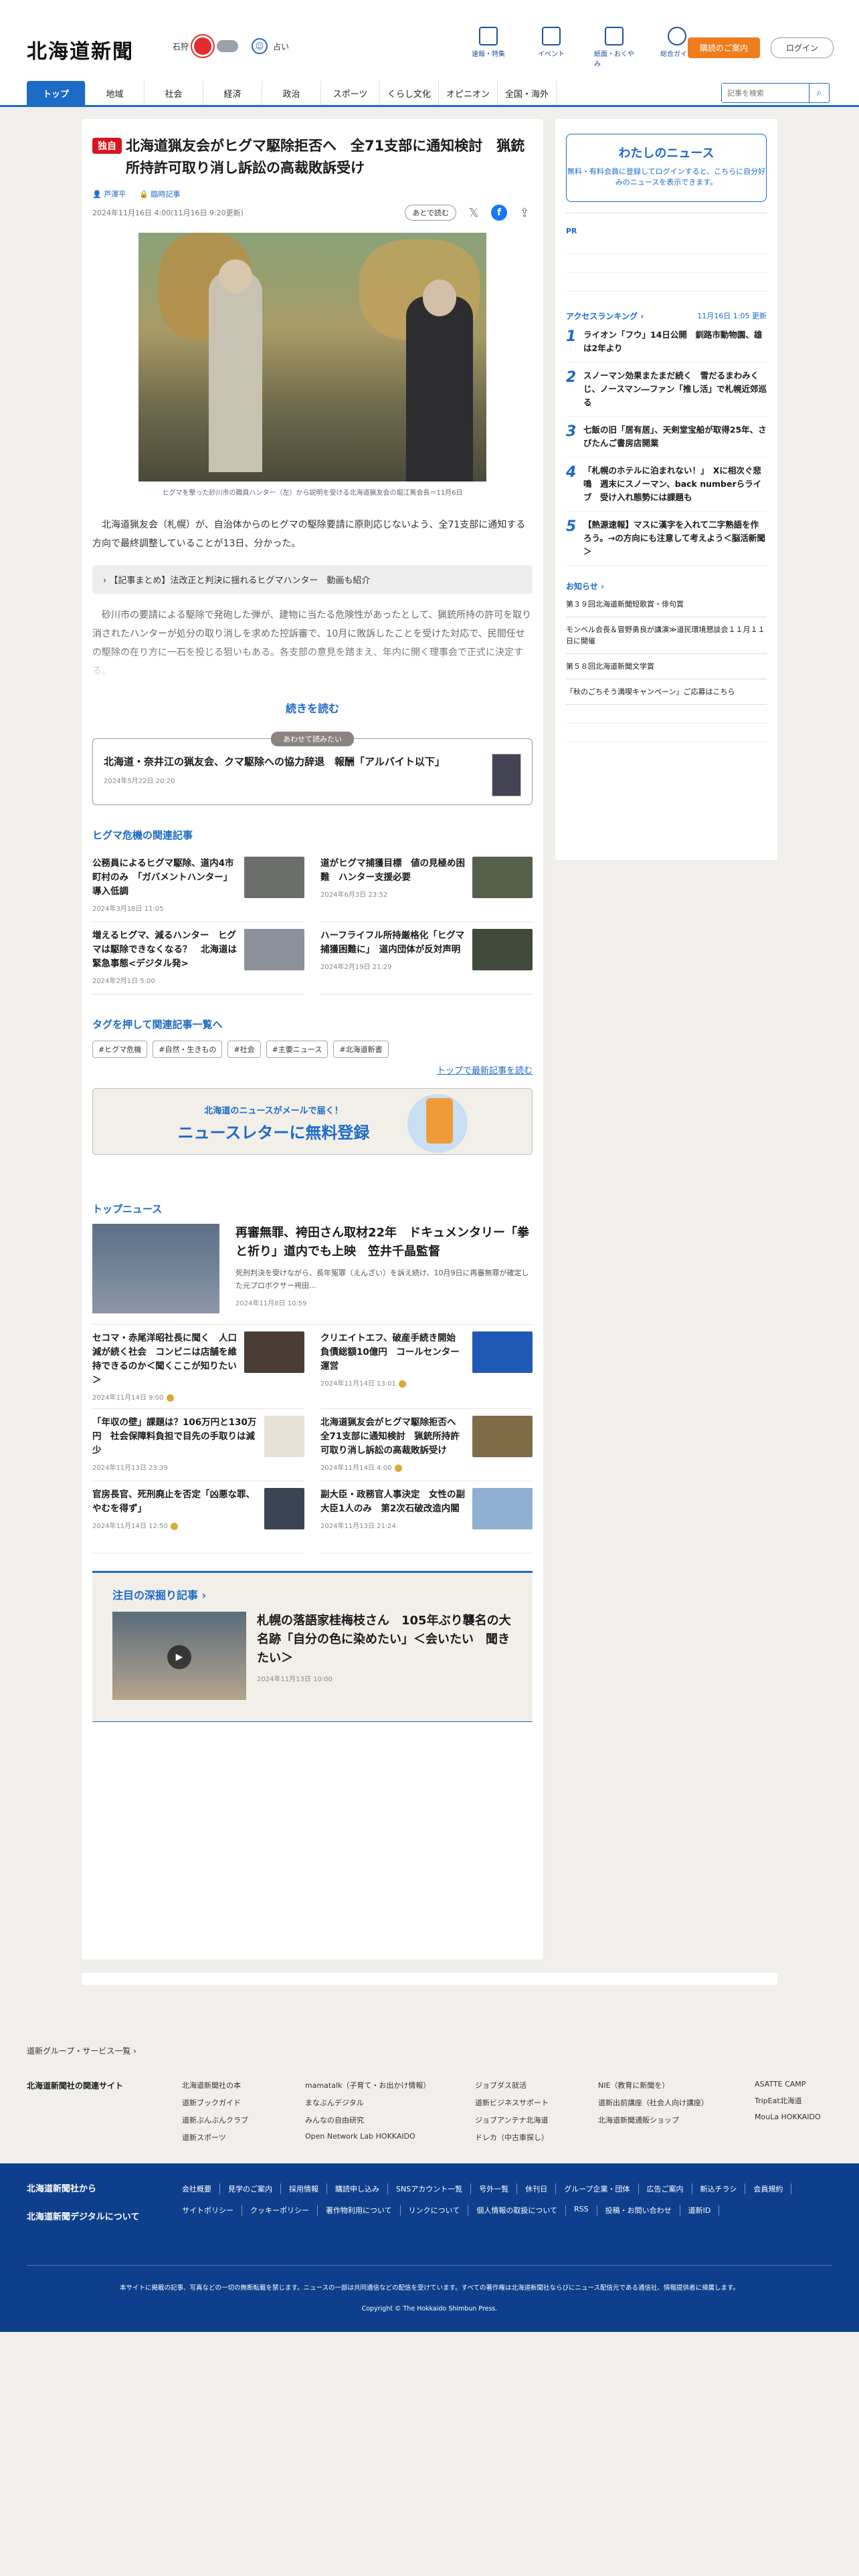 This screenshot has width=859, height=2576. I want to click on play-icon: ▶, so click(179, 1657).